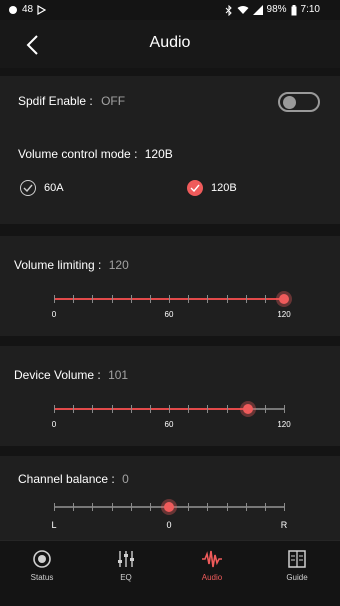 Image resolution: width=340 pixels, height=606 pixels. I want to click on channel-balance-row: Channel balance : 0, so click(73, 479).